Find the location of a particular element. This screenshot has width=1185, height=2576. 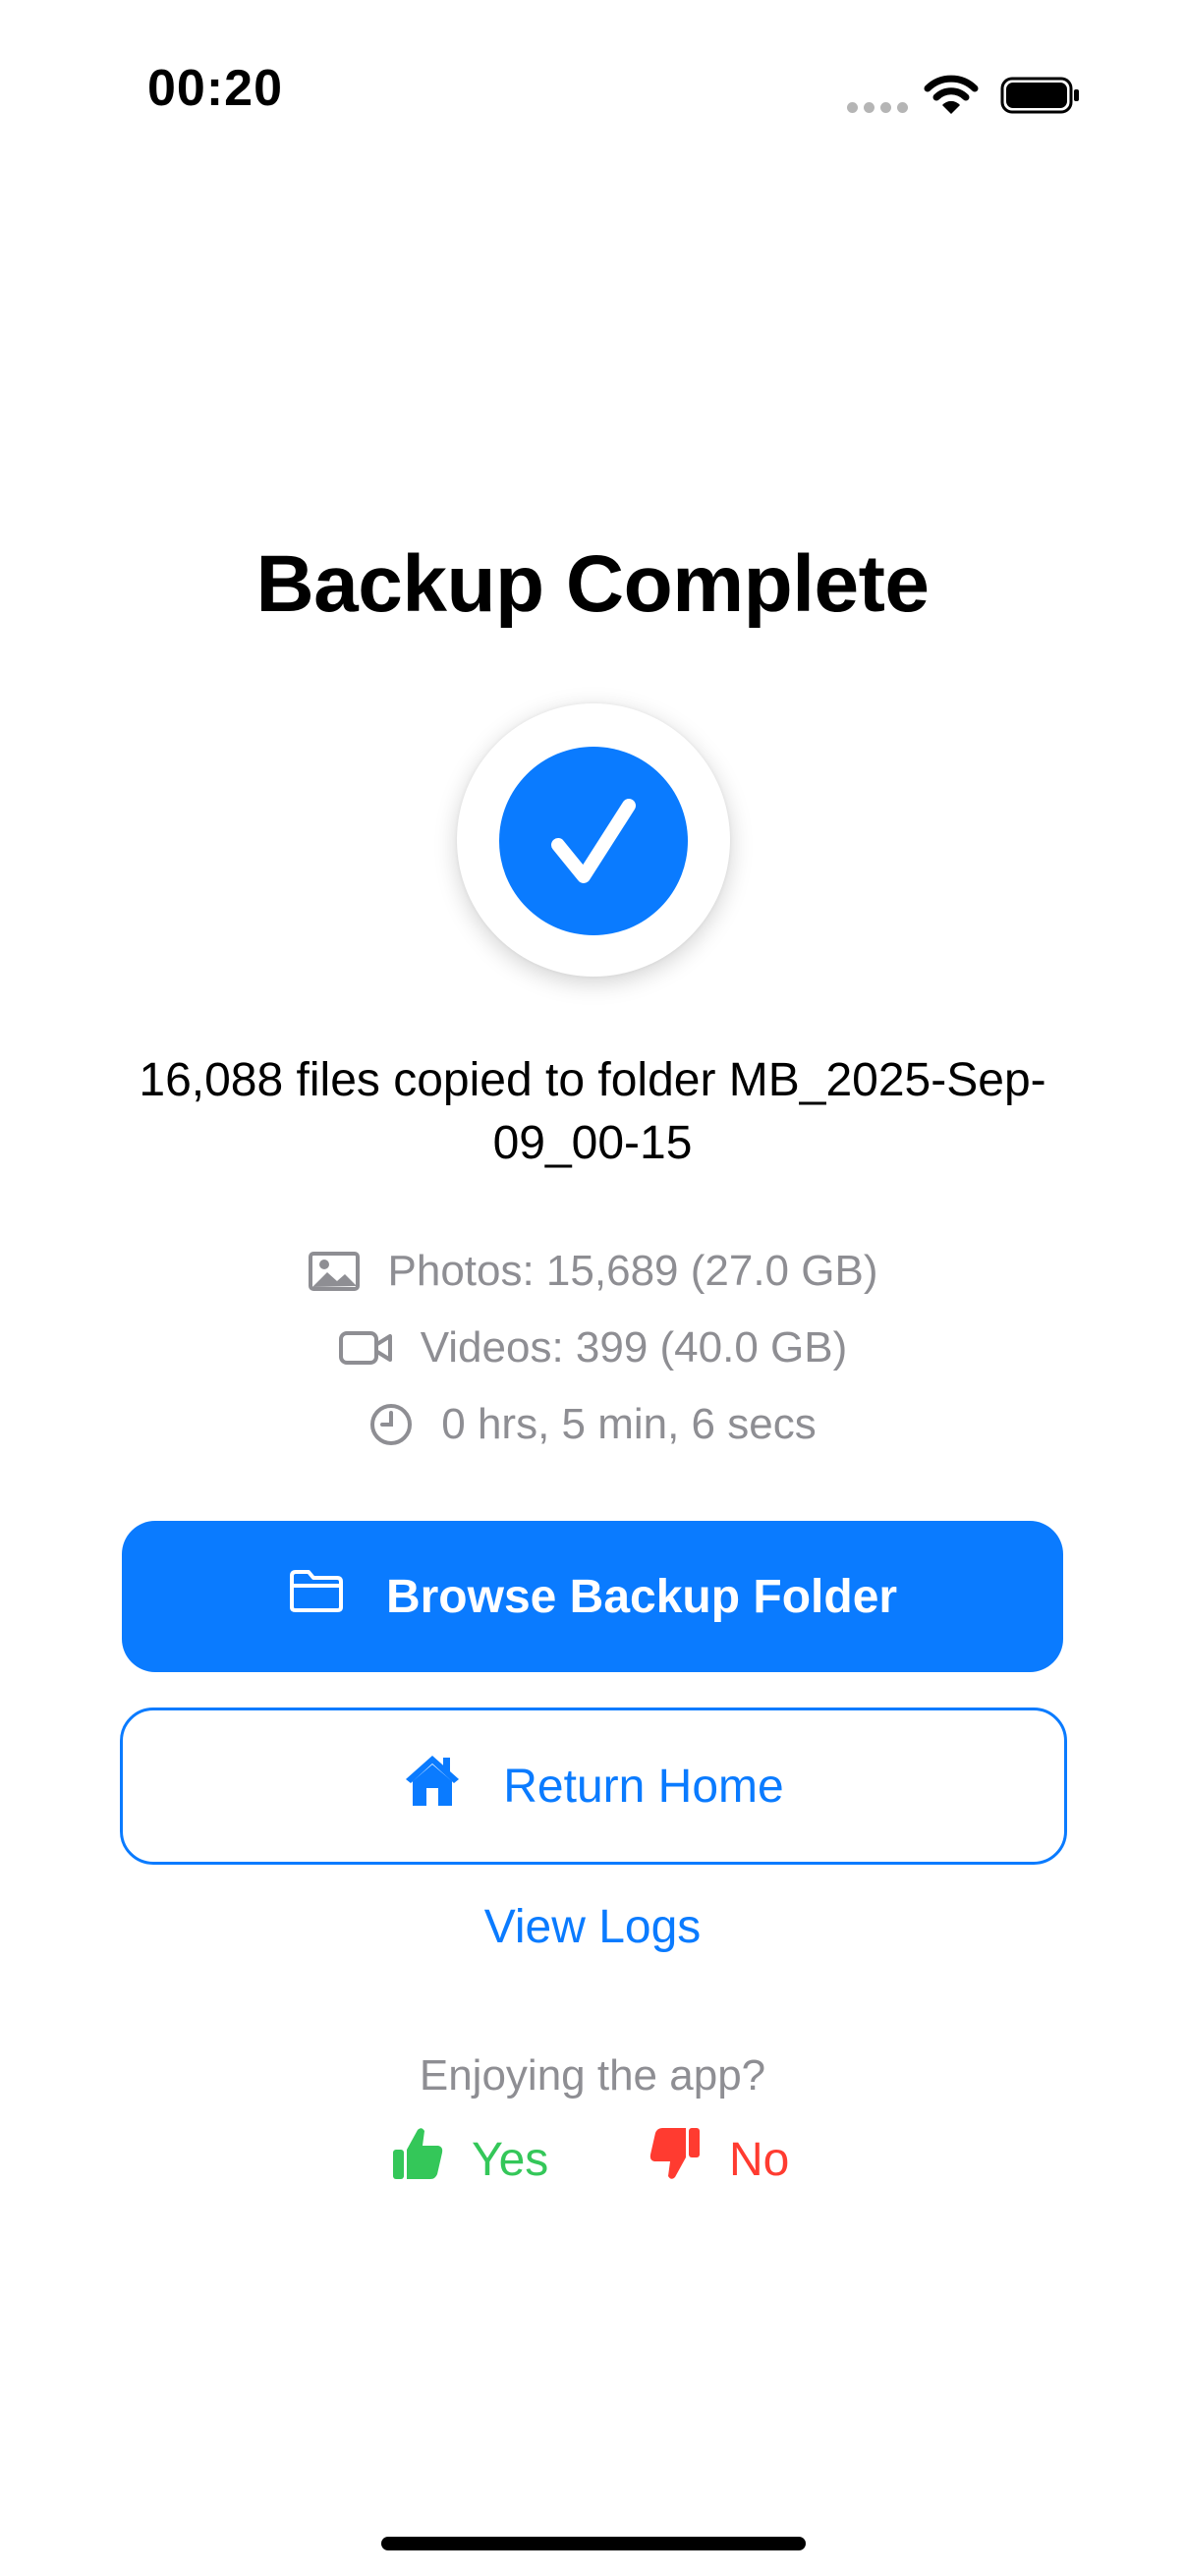

browse-backup-folder-button: Browse Backup Folder is located at coordinates (592, 1596).